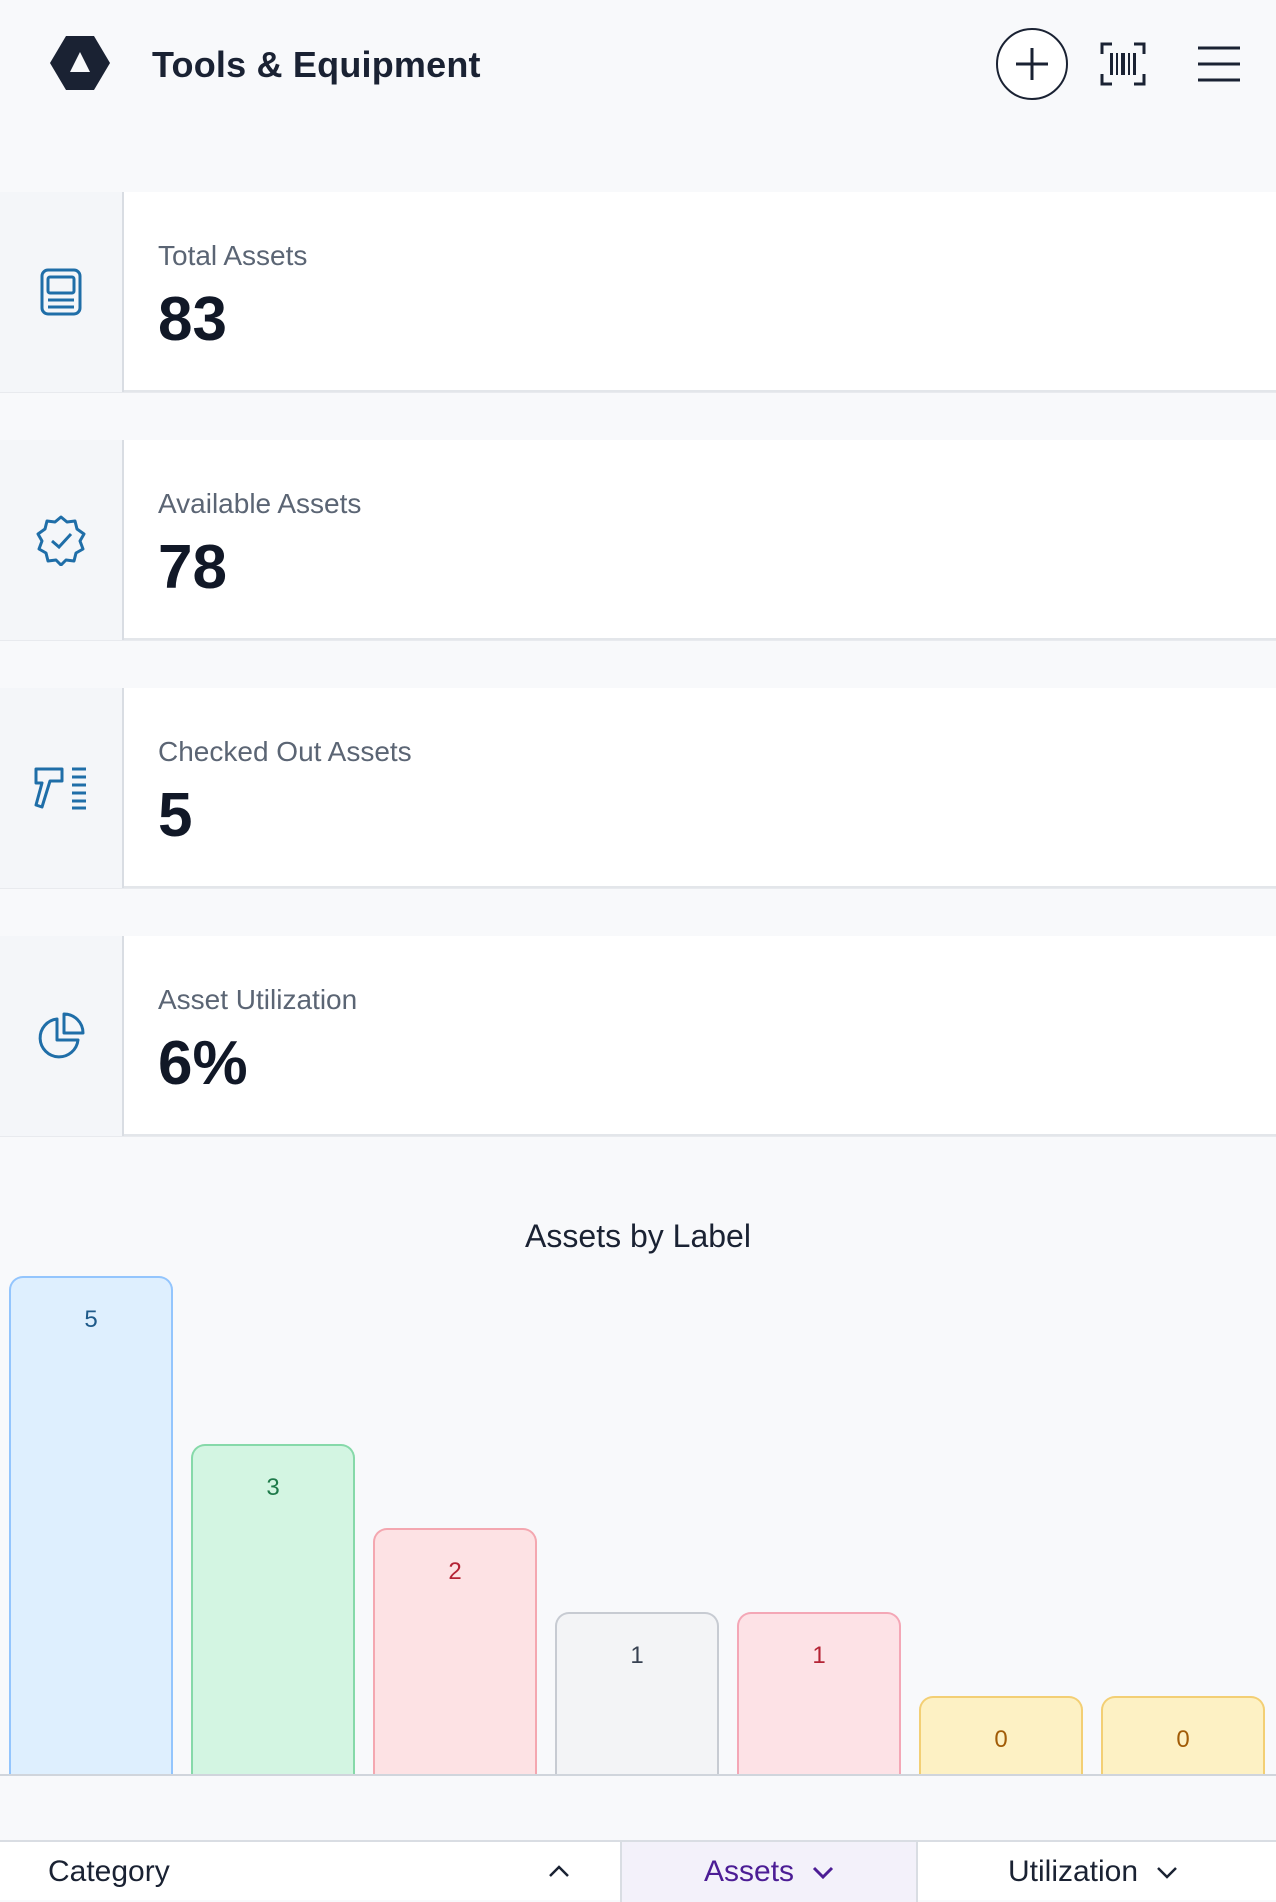  Describe the element at coordinates (749, 1871) in the screenshot. I see `column-label: Assets` at that location.